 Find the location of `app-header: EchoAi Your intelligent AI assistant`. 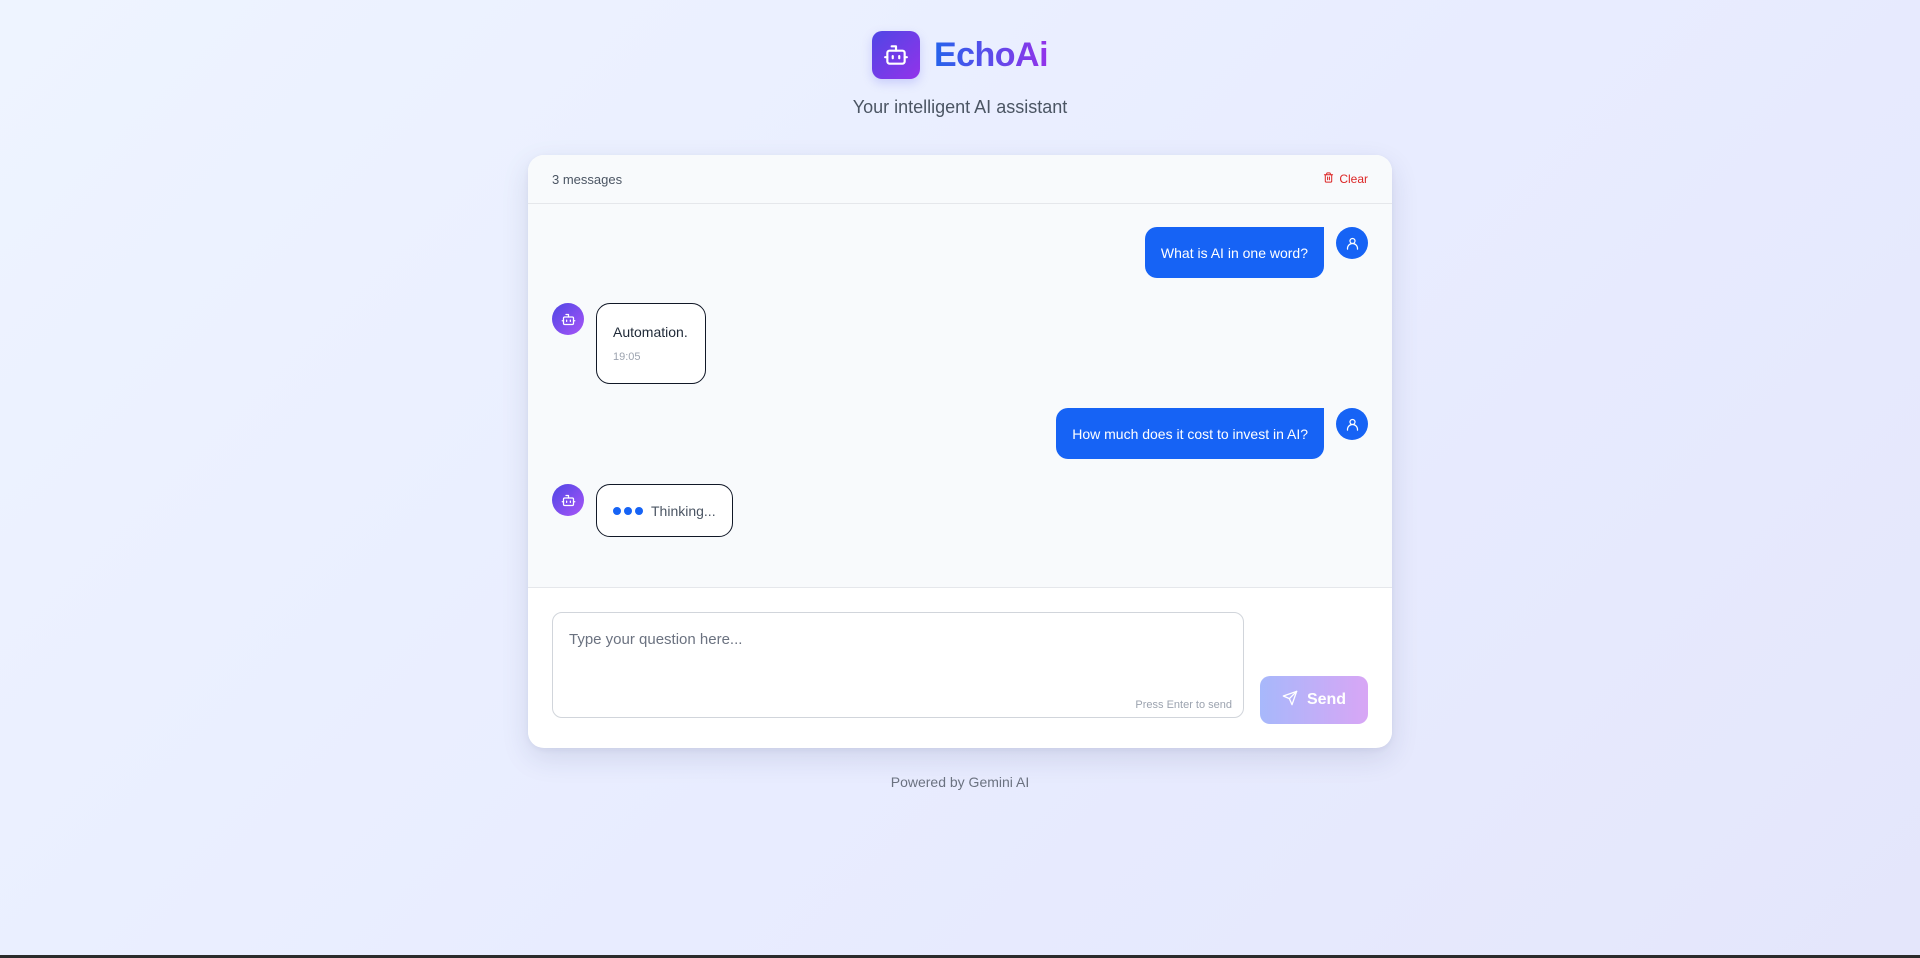

app-header: EchoAi Your intelligent AI assistant is located at coordinates (960, 74).